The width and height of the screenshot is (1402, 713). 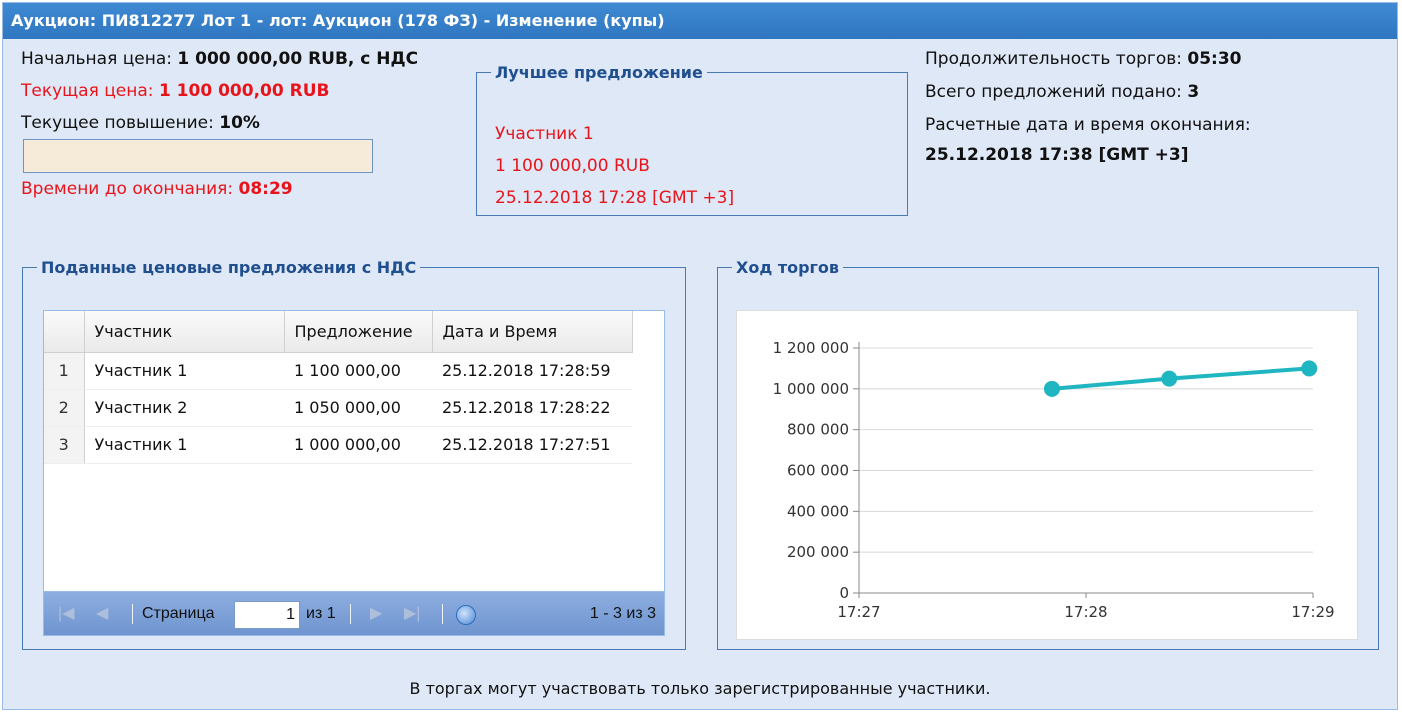 I want to click on y-tick-label: 800 000, so click(x=818, y=430).